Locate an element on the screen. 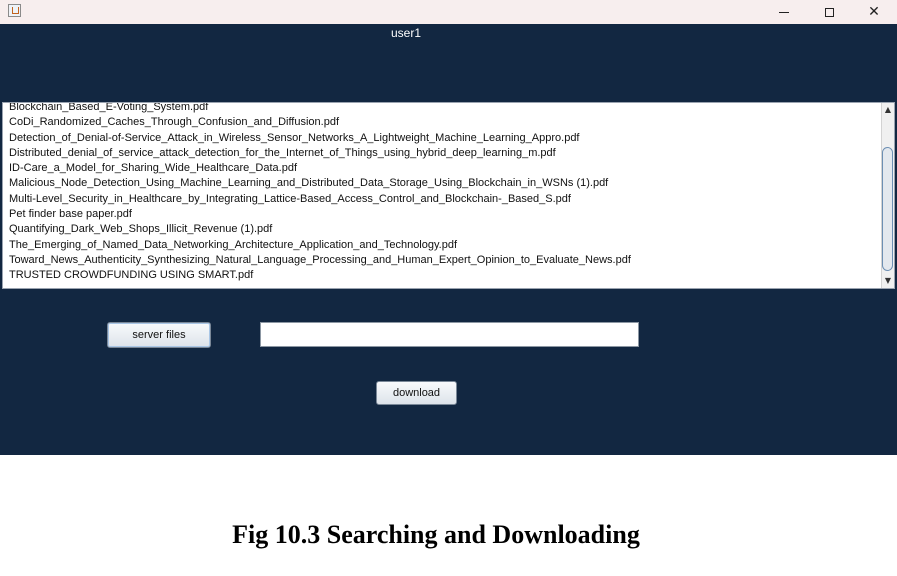 The image size is (897, 576). list-item: Pet finder base paper.pdf is located at coordinates (444, 214).